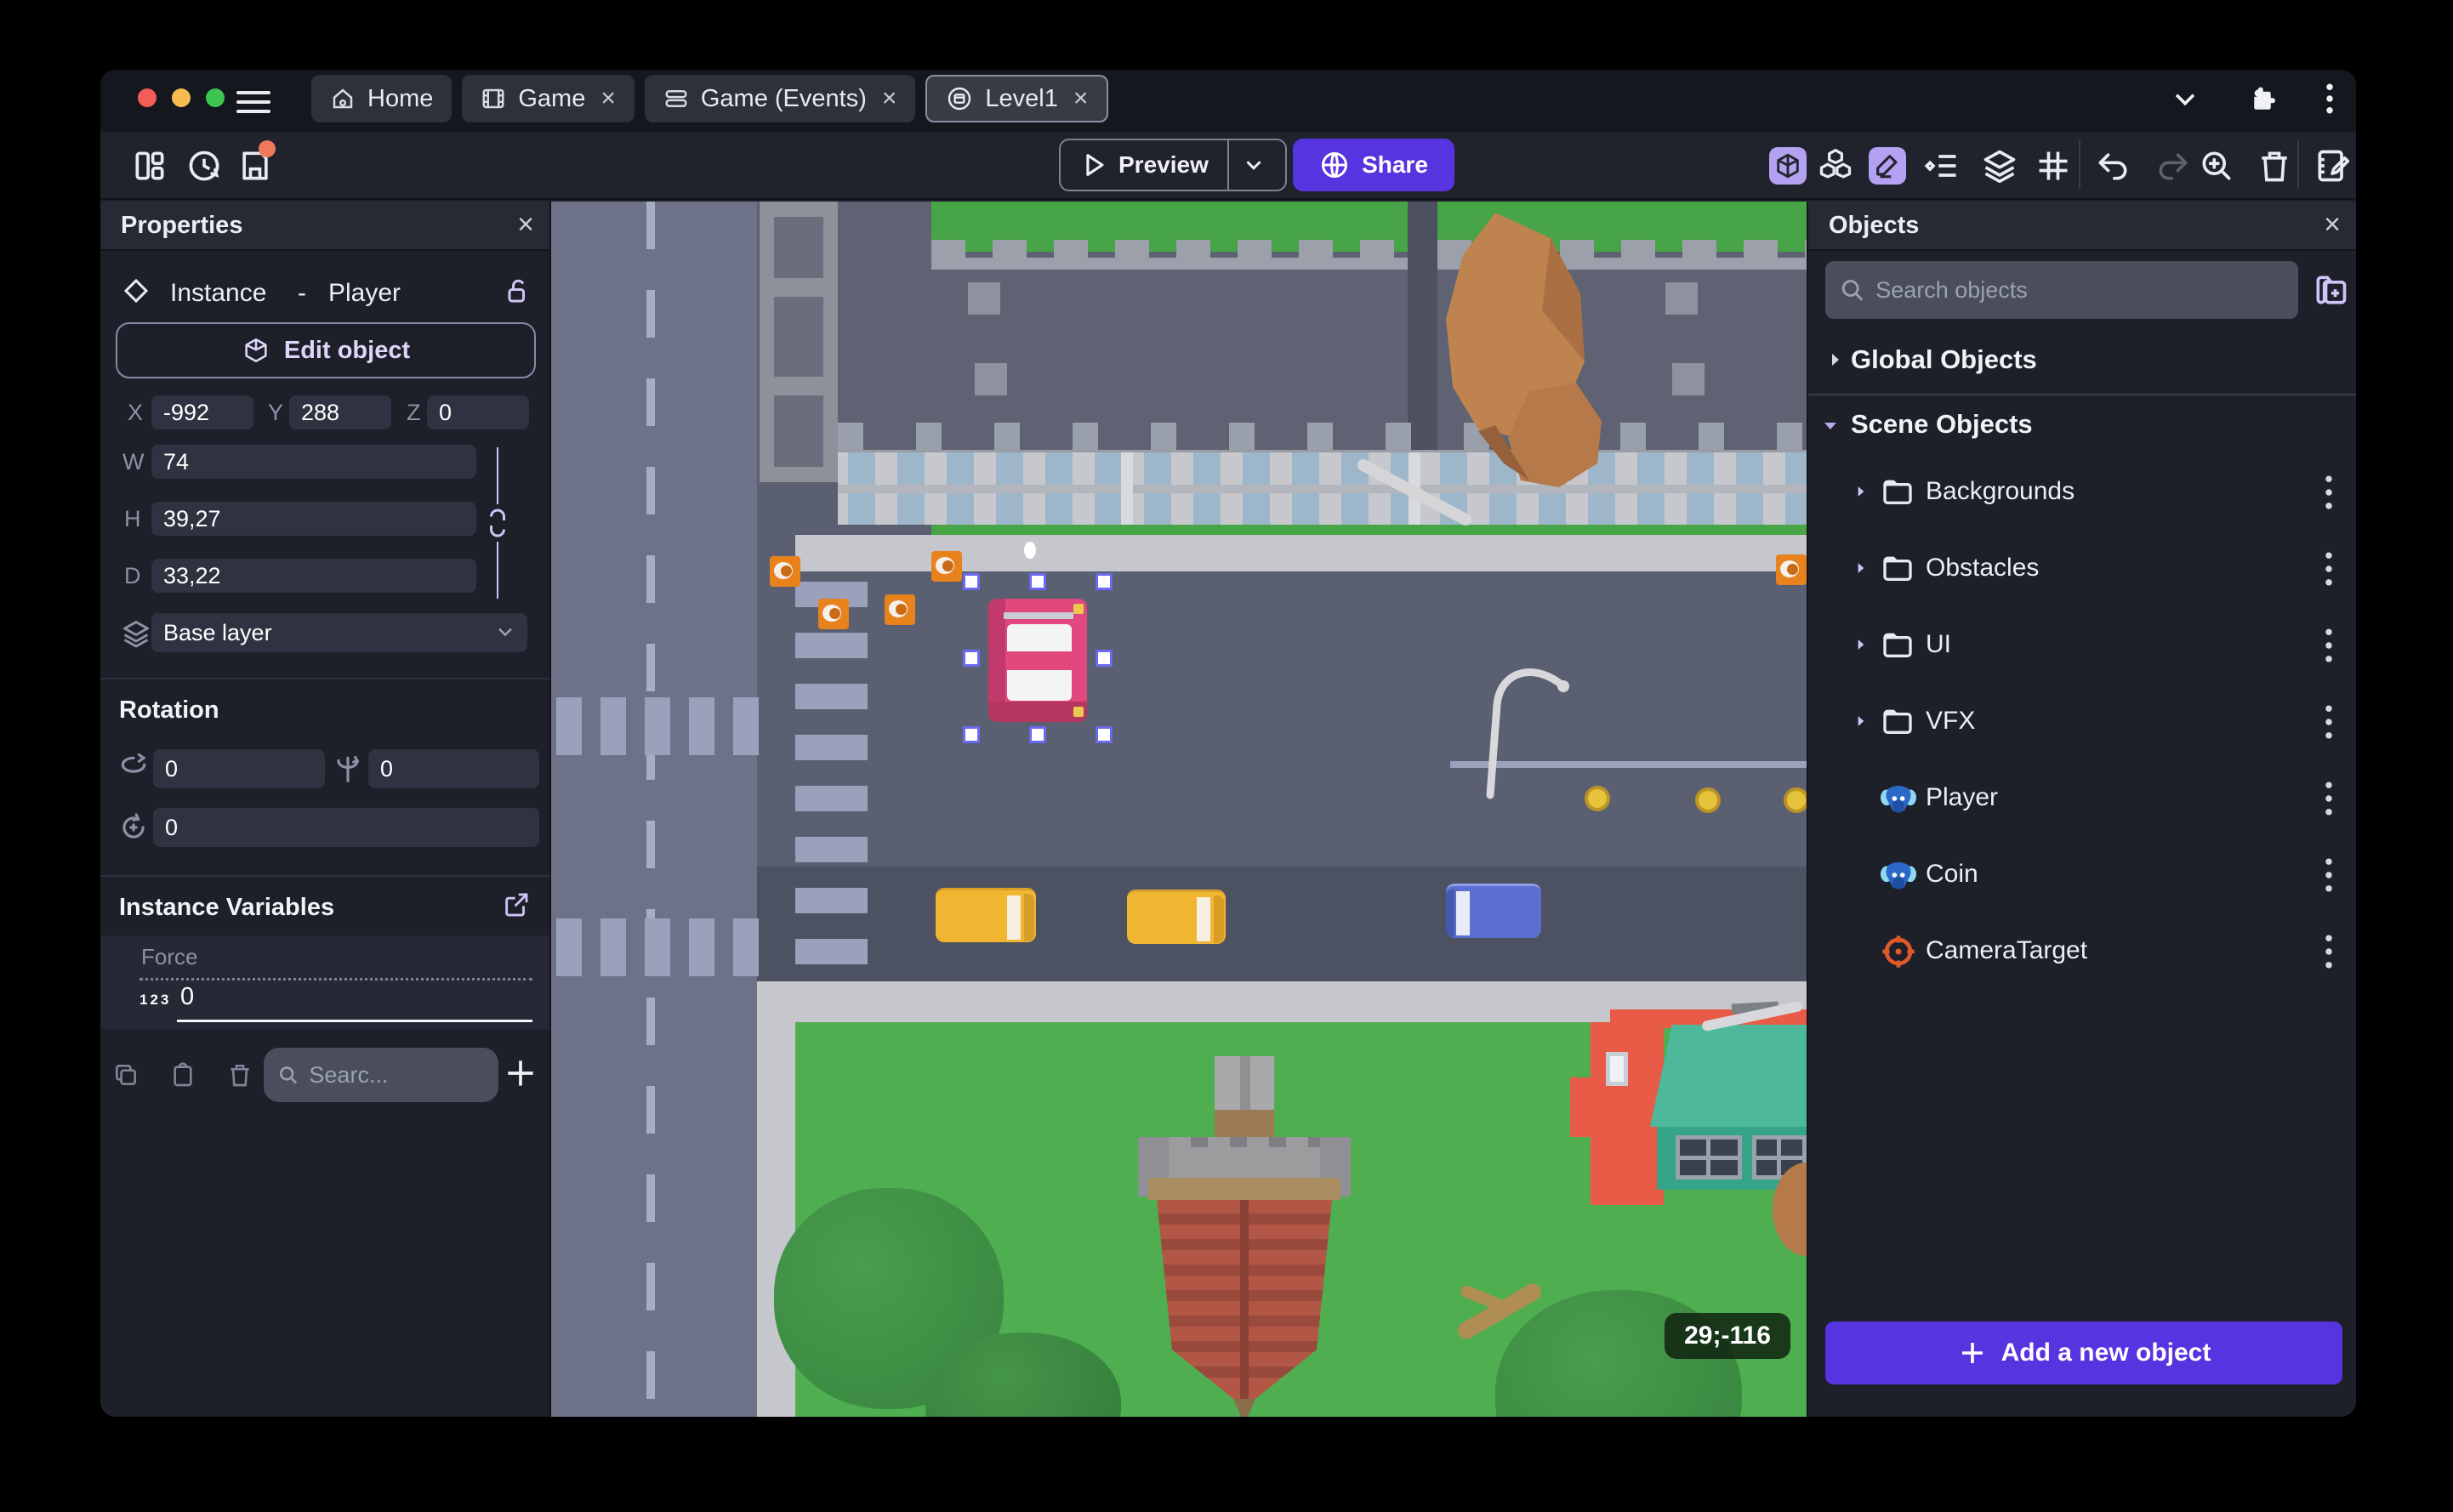 The width and height of the screenshot is (2453, 1512). Describe the element at coordinates (397, 1075) in the screenshot. I see `variables-search-input` at that location.